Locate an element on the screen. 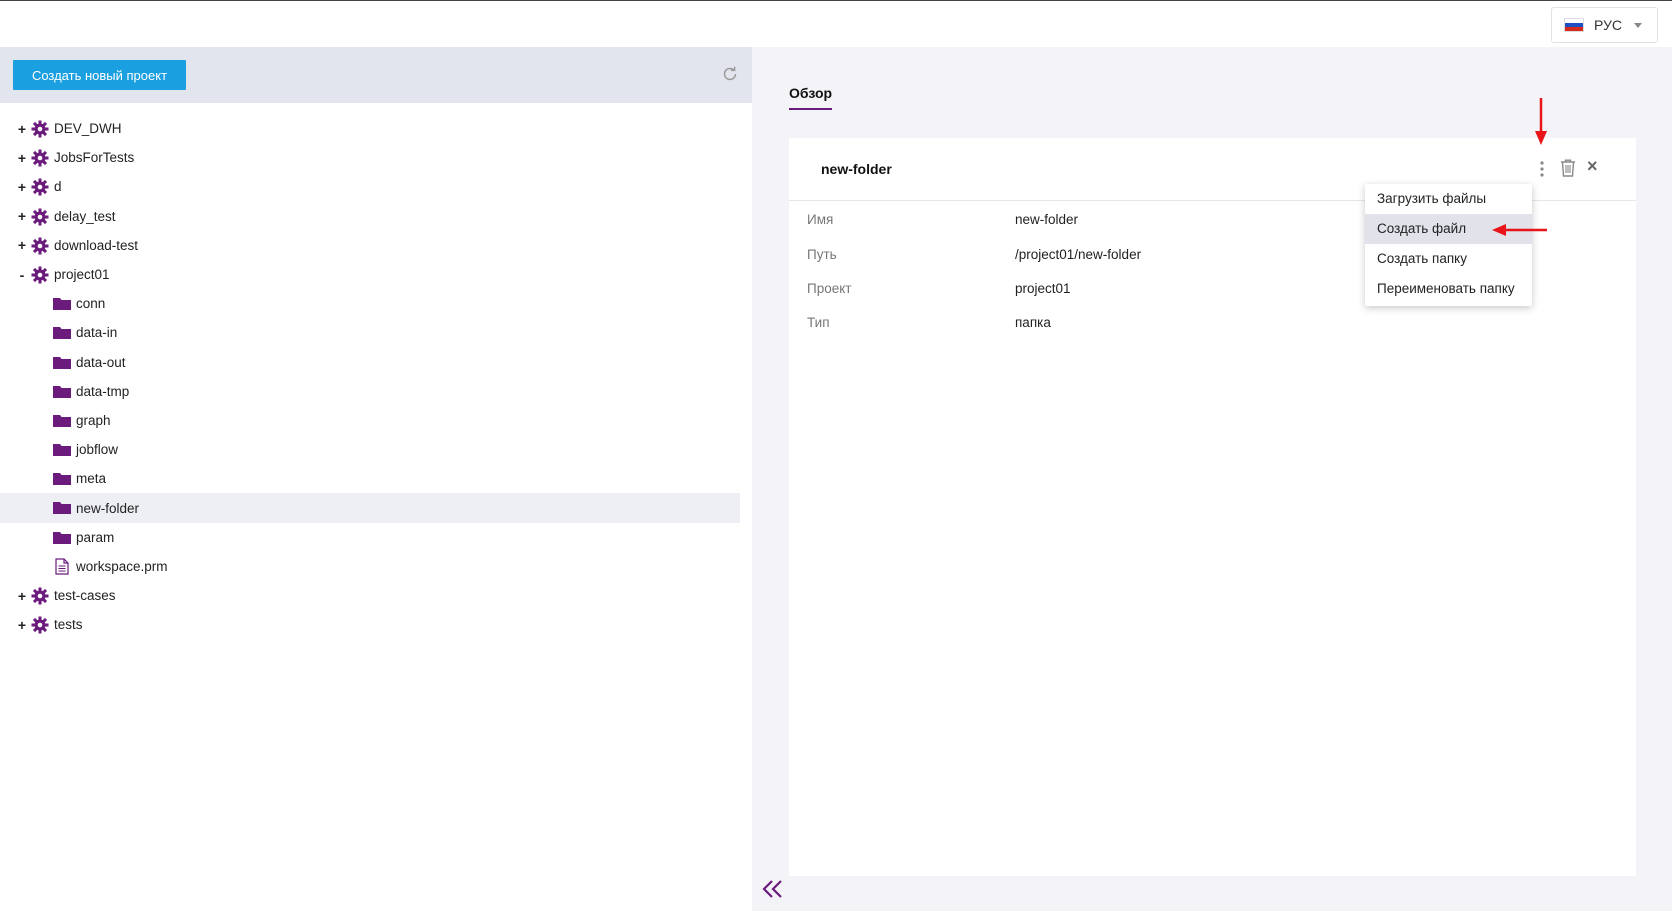 Image resolution: width=1672 pixels, height=911 pixels. tree-folder-data-in: data-in is located at coordinates (370, 332).